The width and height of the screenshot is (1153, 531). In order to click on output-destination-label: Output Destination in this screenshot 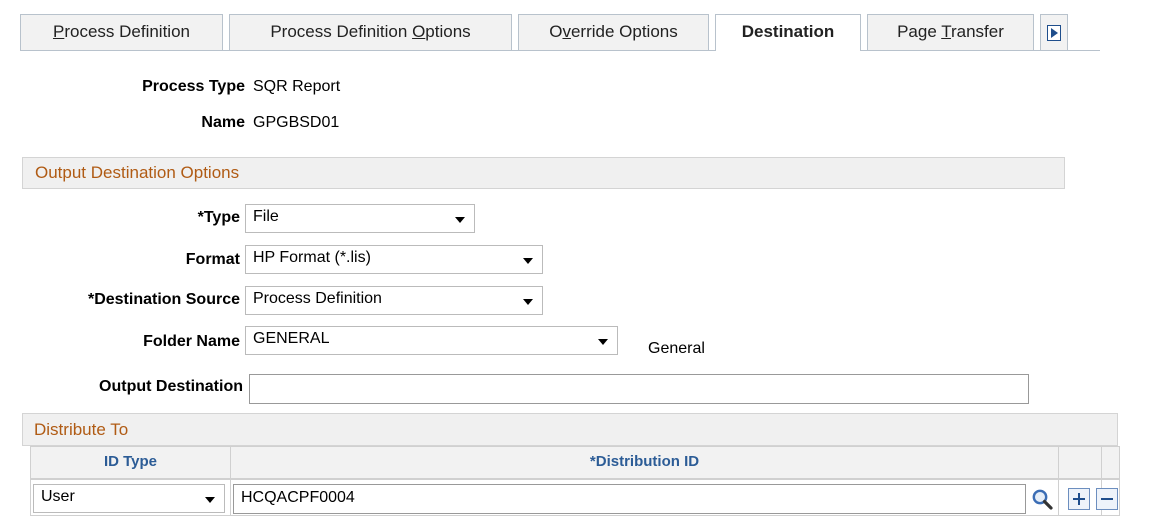, I will do `click(171, 386)`.